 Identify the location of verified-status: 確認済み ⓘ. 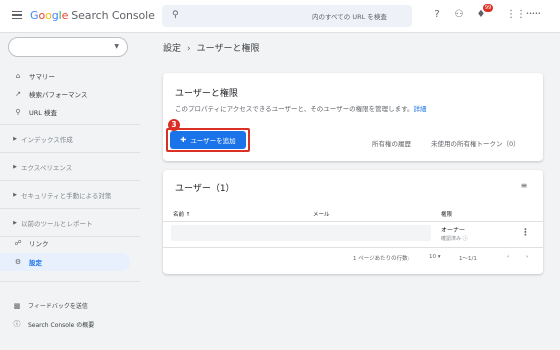
(454, 239).